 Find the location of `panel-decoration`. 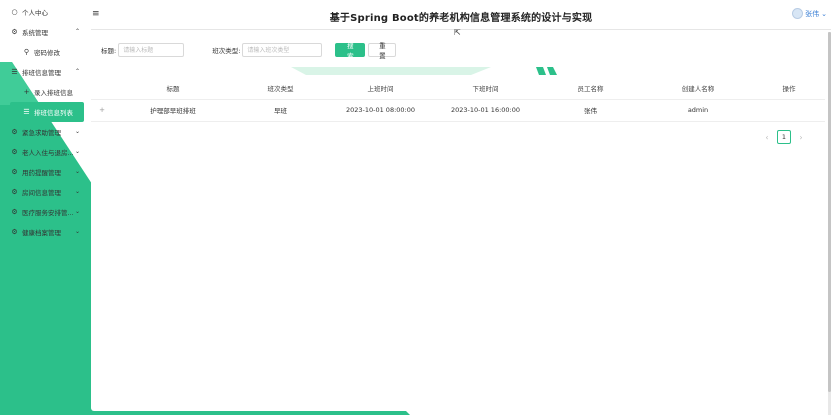

panel-decoration is located at coordinates (424, 71).